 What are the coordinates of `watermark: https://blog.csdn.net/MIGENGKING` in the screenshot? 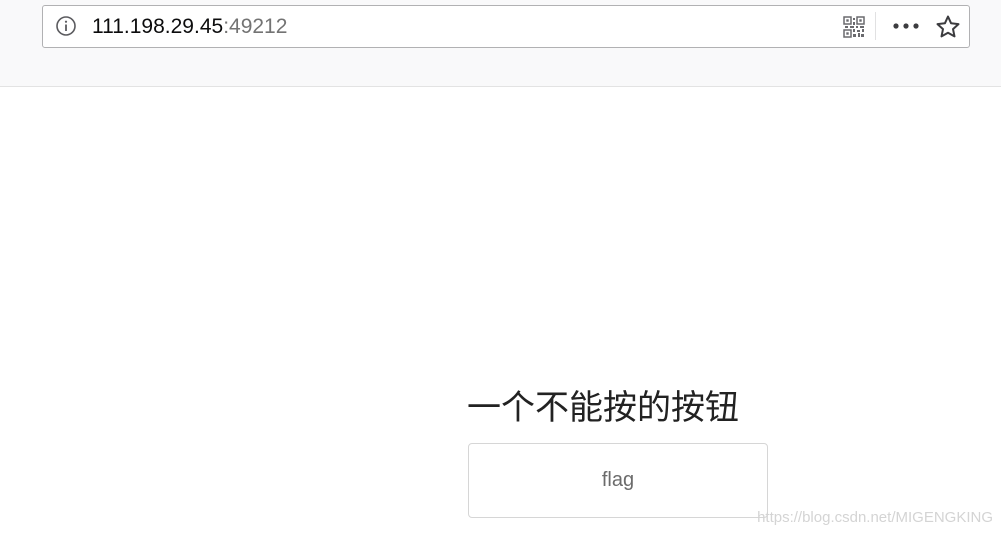 It's located at (875, 517).